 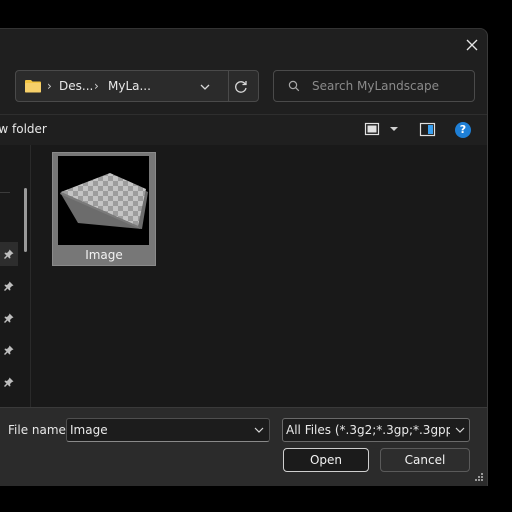 I want to click on refresh-icon, so click(x=241, y=87).